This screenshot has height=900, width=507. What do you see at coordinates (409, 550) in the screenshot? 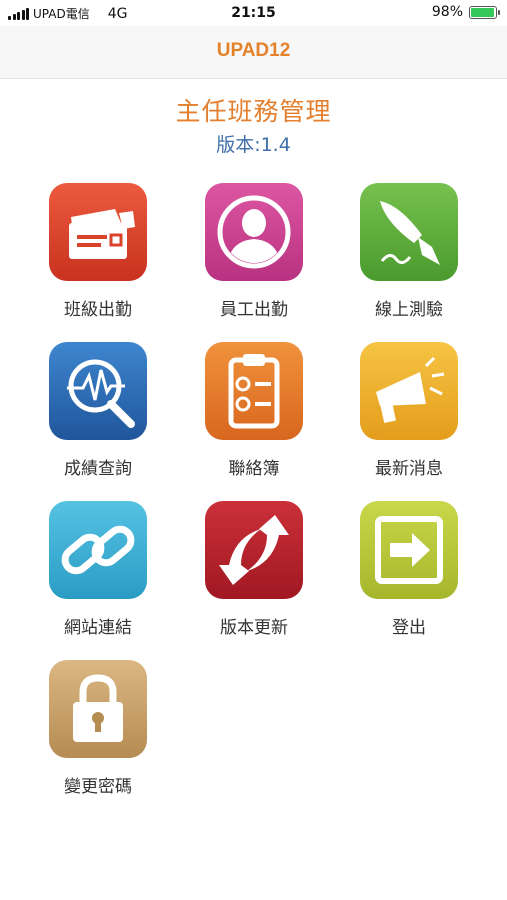
I see `exit-arrow-icon` at bounding box center [409, 550].